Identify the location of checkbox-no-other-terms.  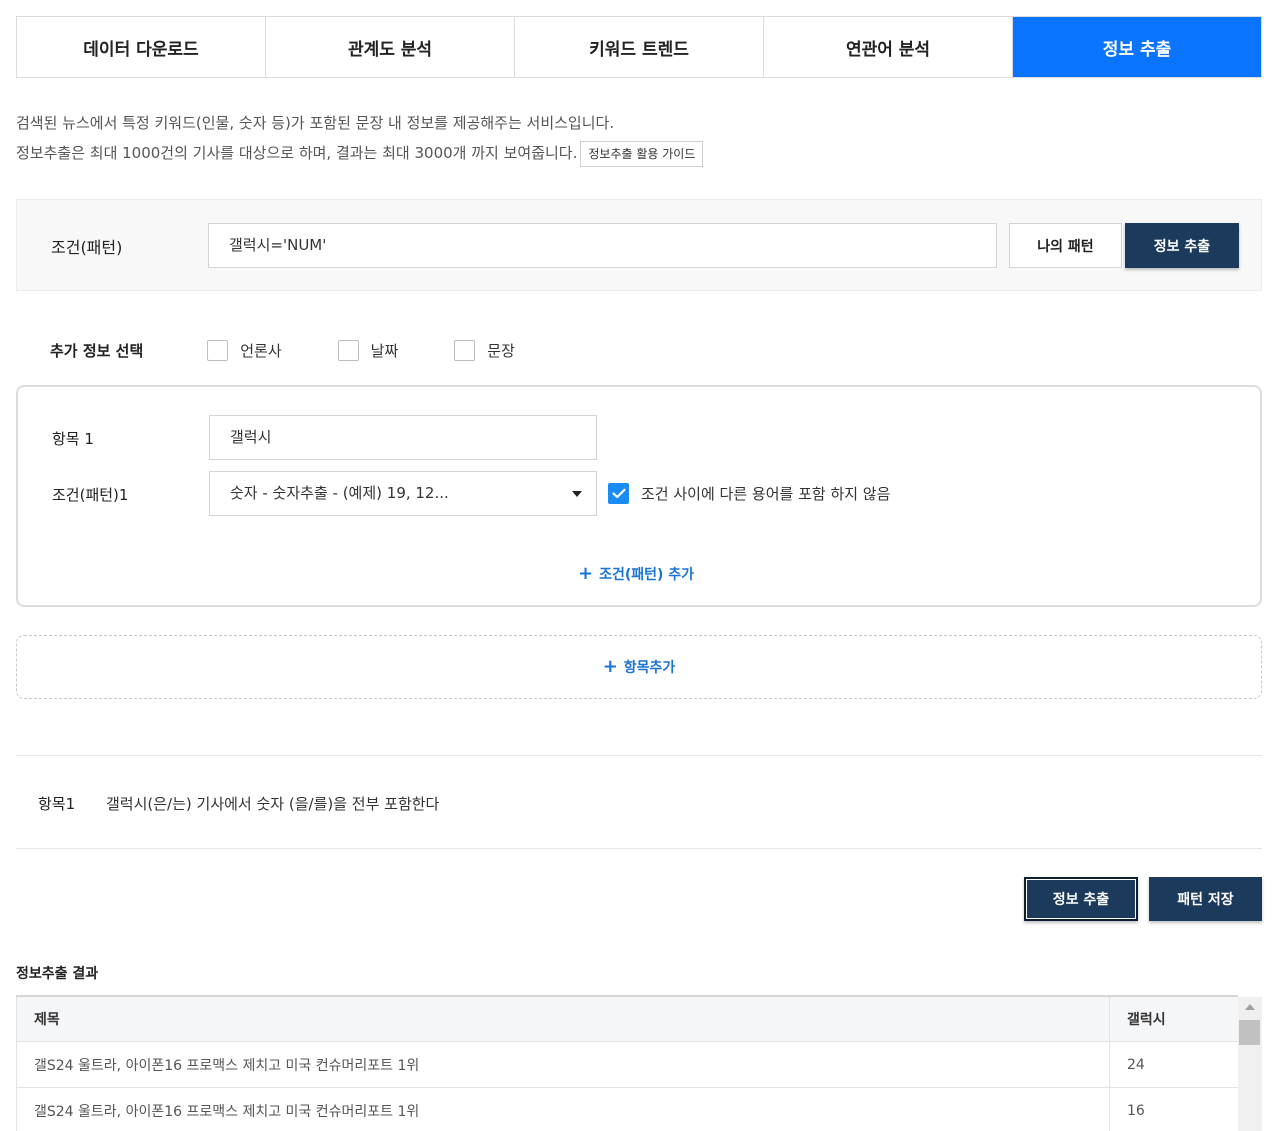
(618, 493).